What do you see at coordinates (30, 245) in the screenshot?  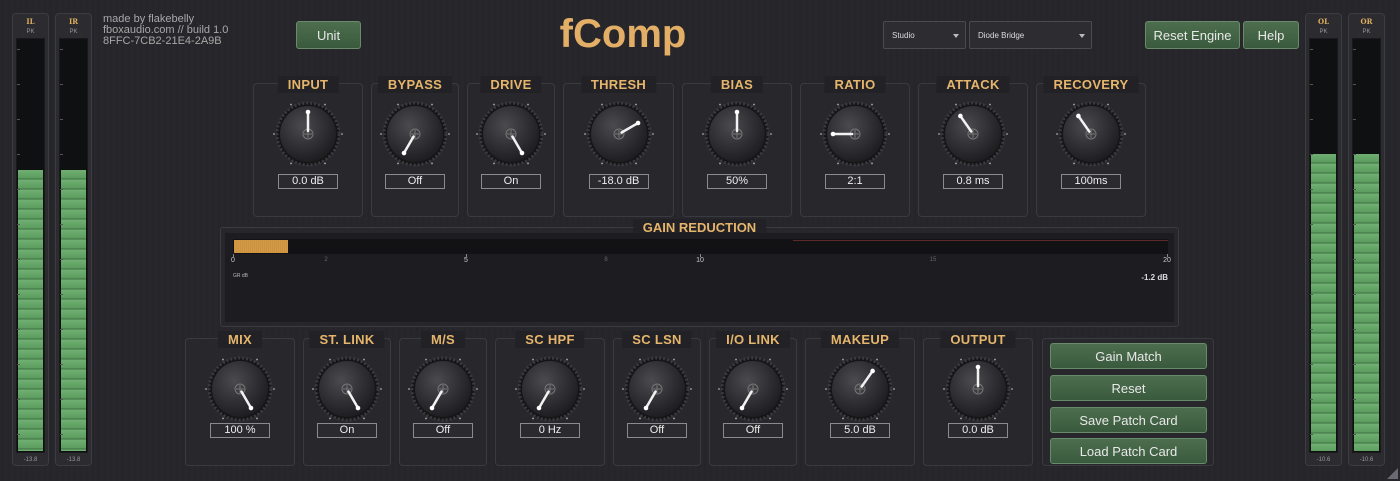 I see `meter-well` at bounding box center [30, 245].